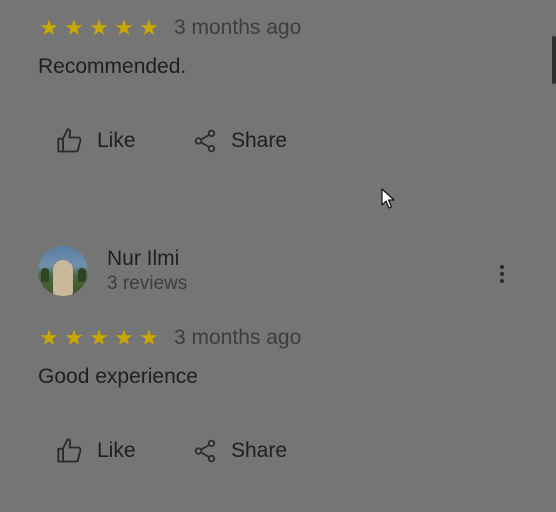  I want to click on more-options-button, so click(502, 274).